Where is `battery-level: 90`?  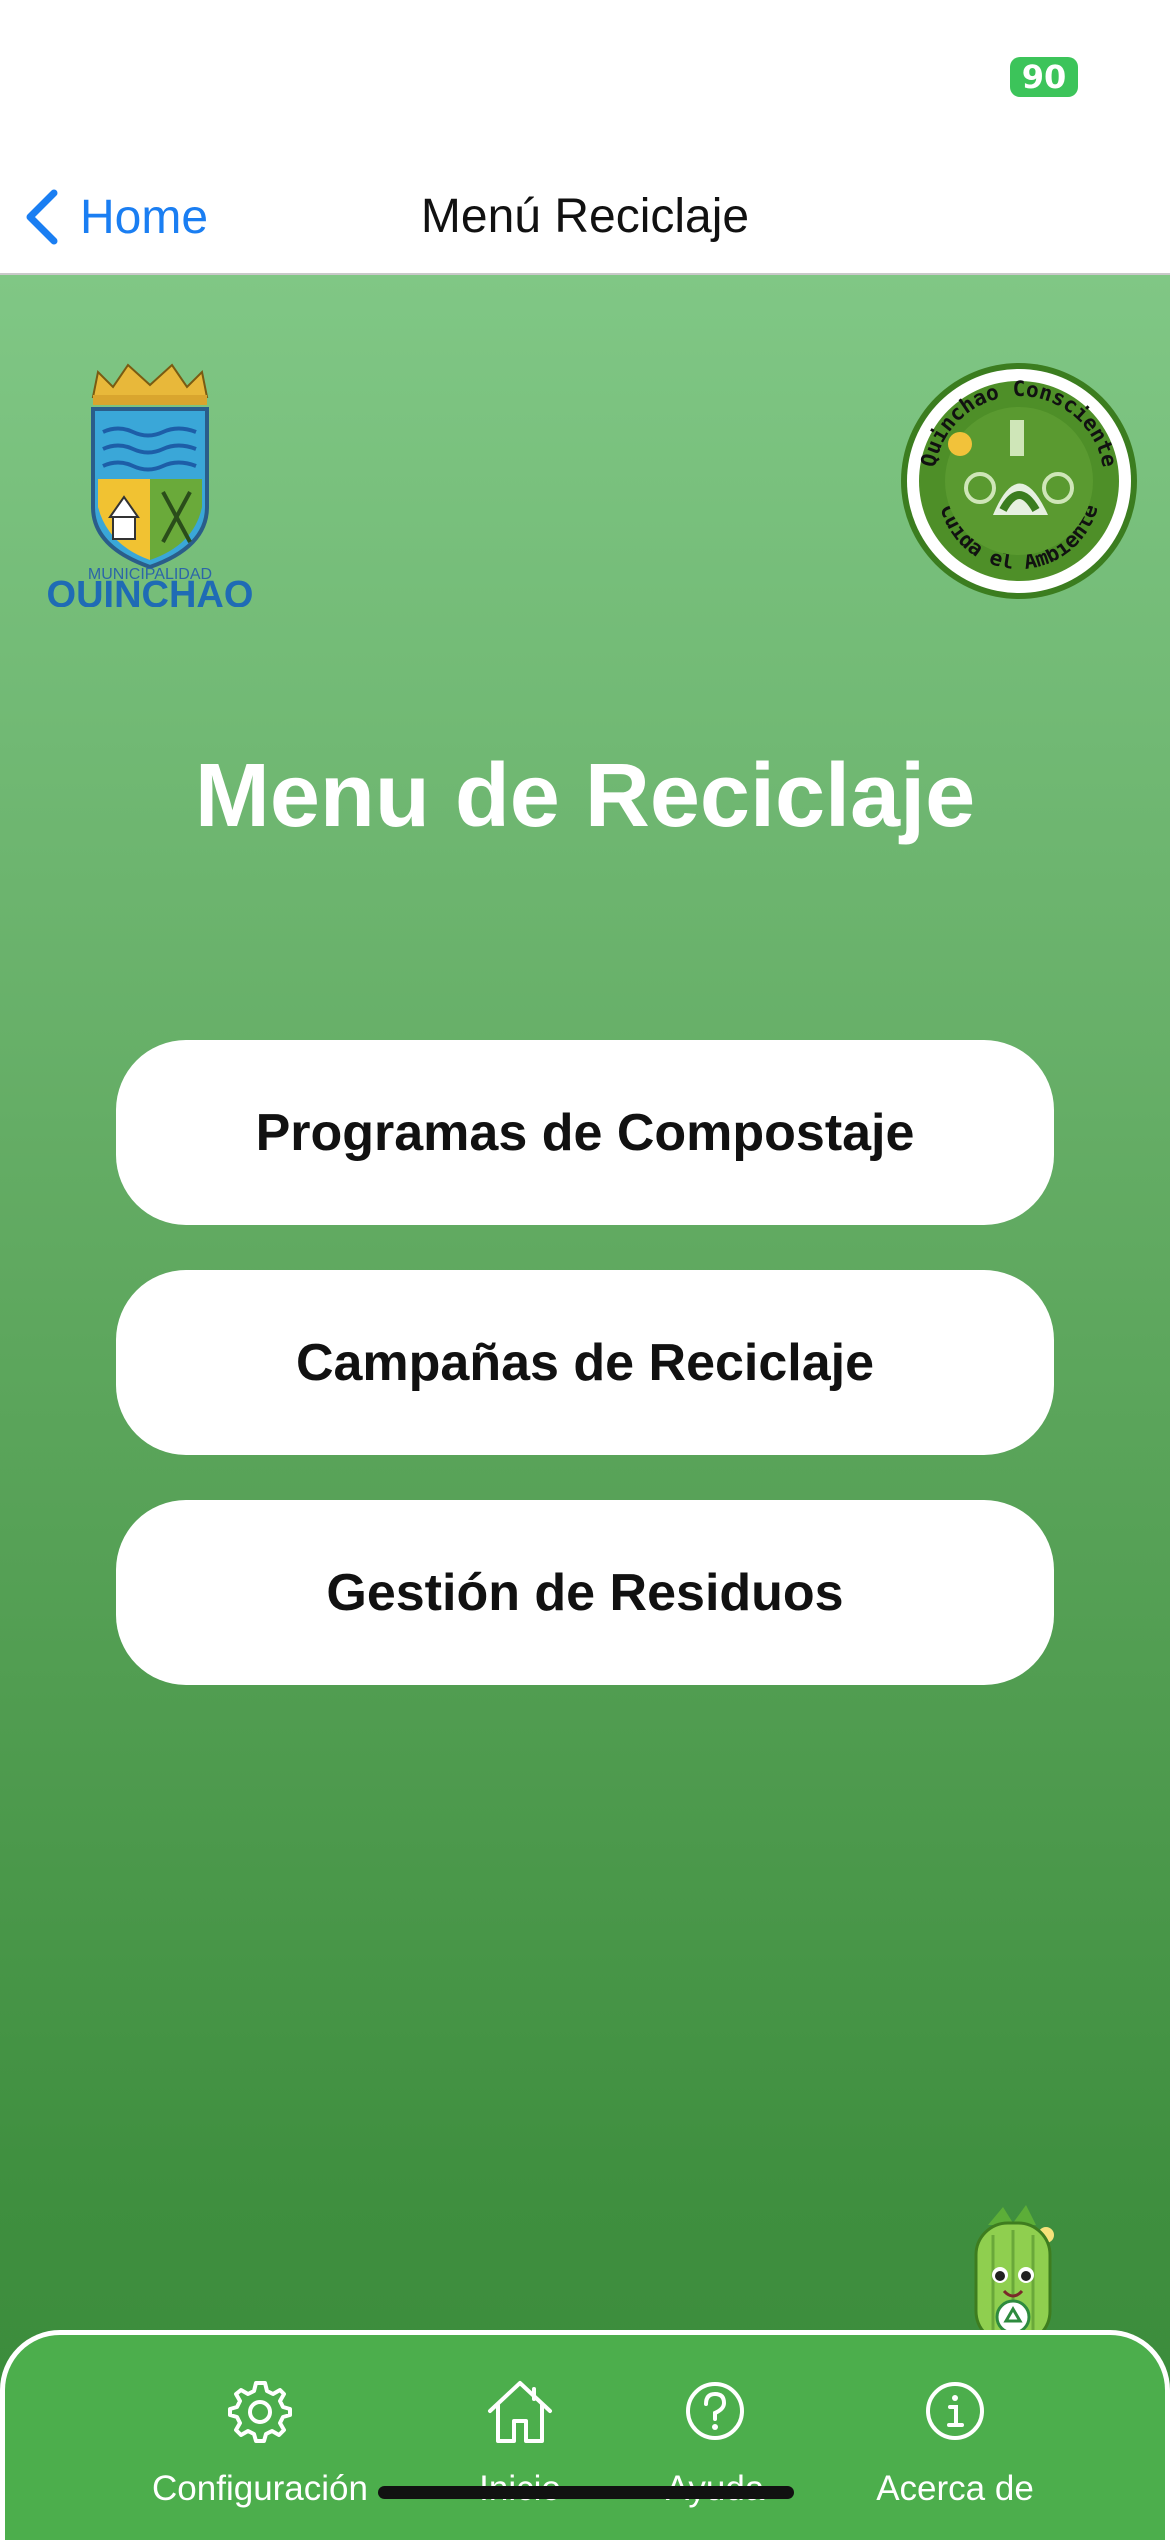 battery-level: 90 is located at coordinates (1044, 77).